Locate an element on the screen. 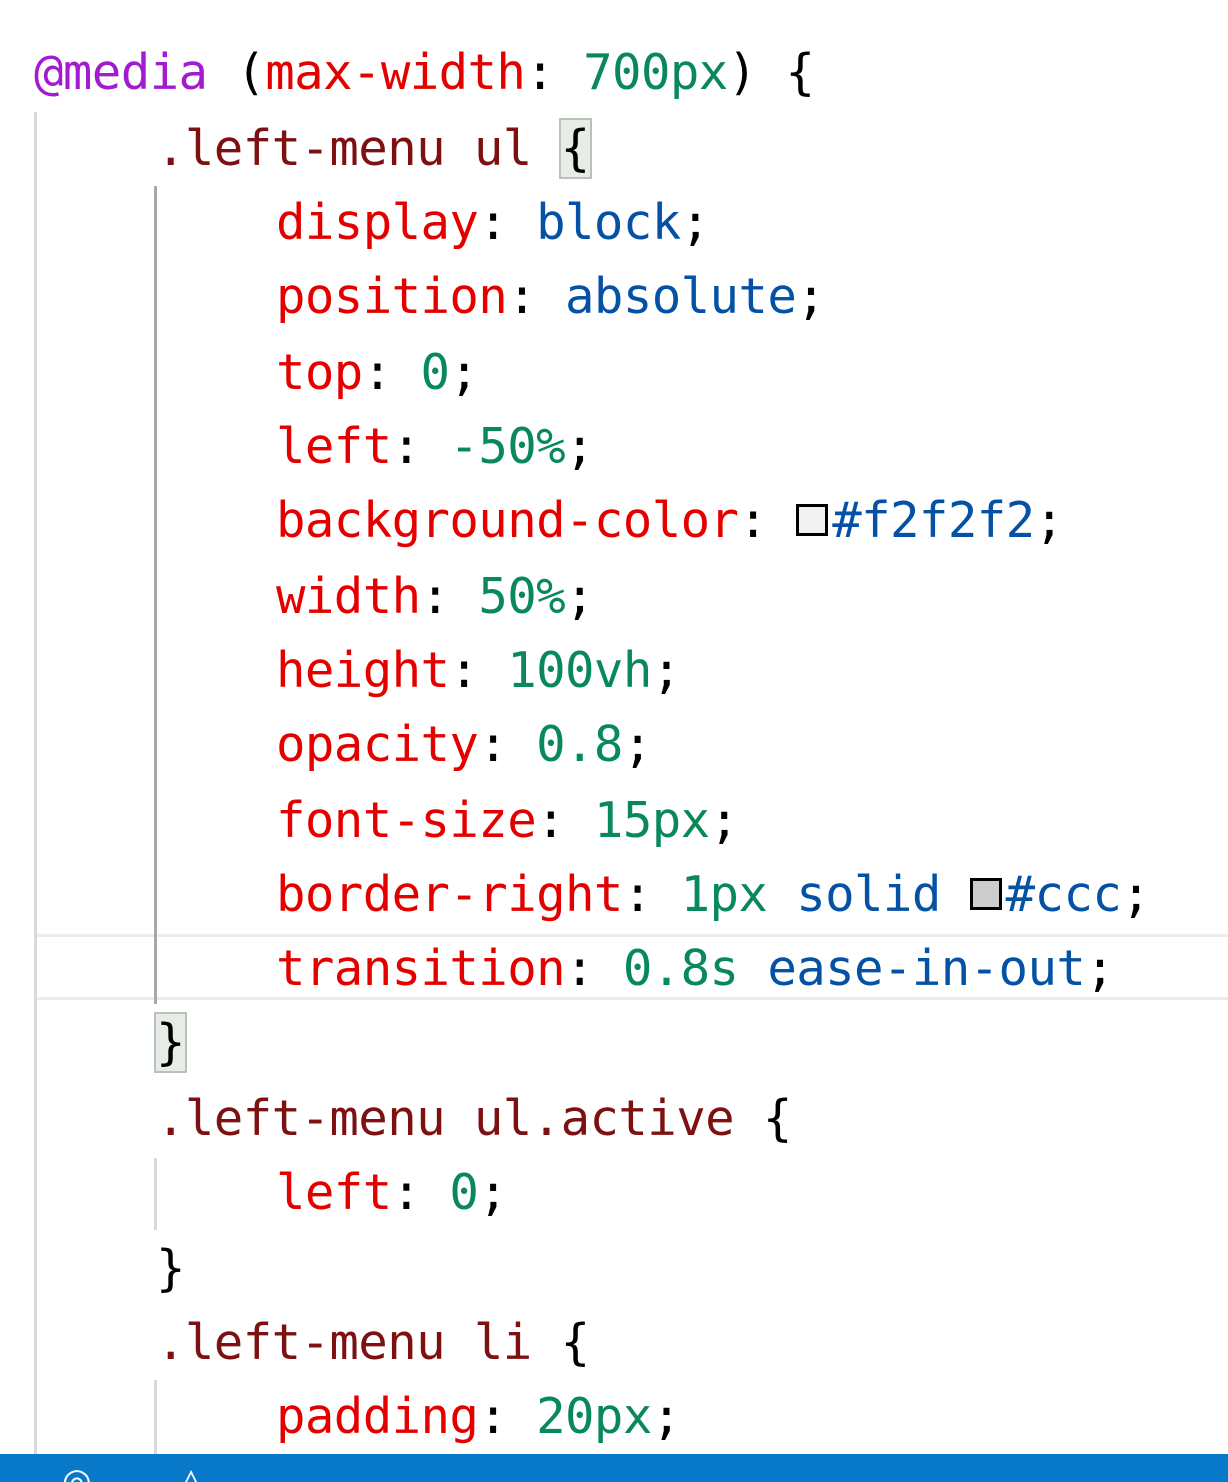 This screenshot has width=1228, height=1482. property-token: height is located at coordinates (363, 670).